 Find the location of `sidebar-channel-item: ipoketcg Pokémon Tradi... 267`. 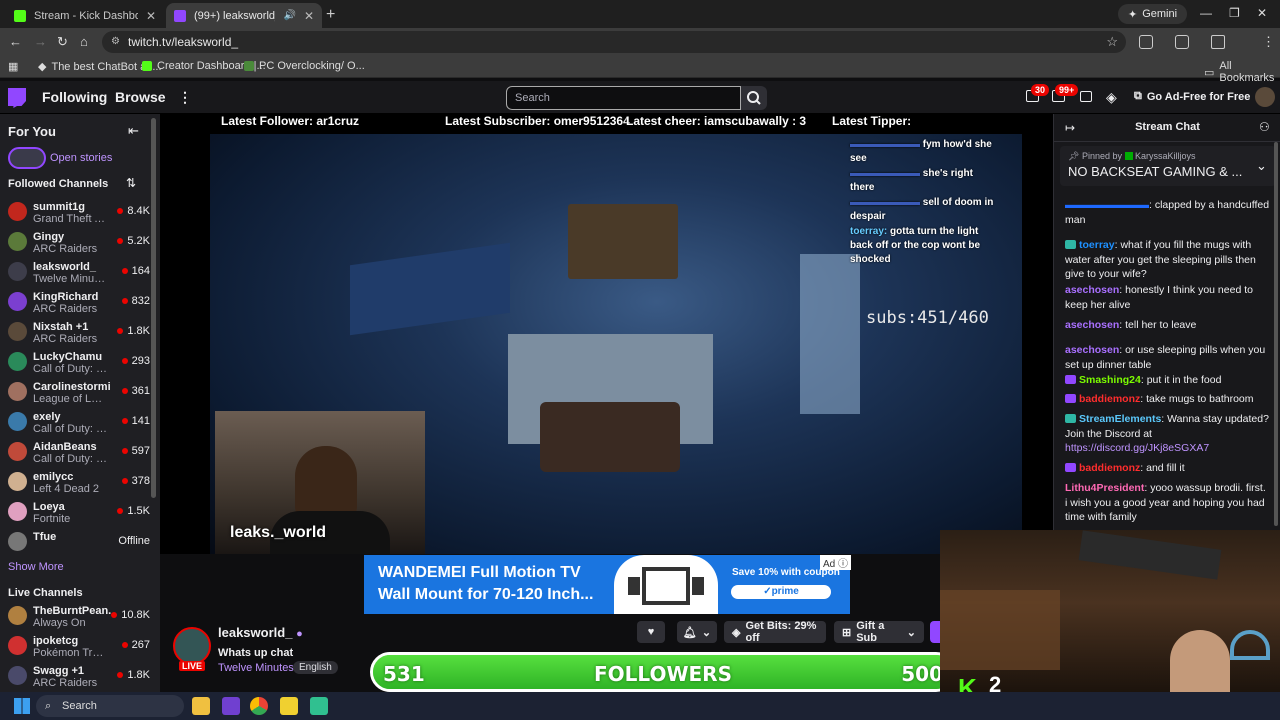

sidebar-channel-item: ipoketcg Pokémon Tradi... 267 is located at coordinates (79, 649).